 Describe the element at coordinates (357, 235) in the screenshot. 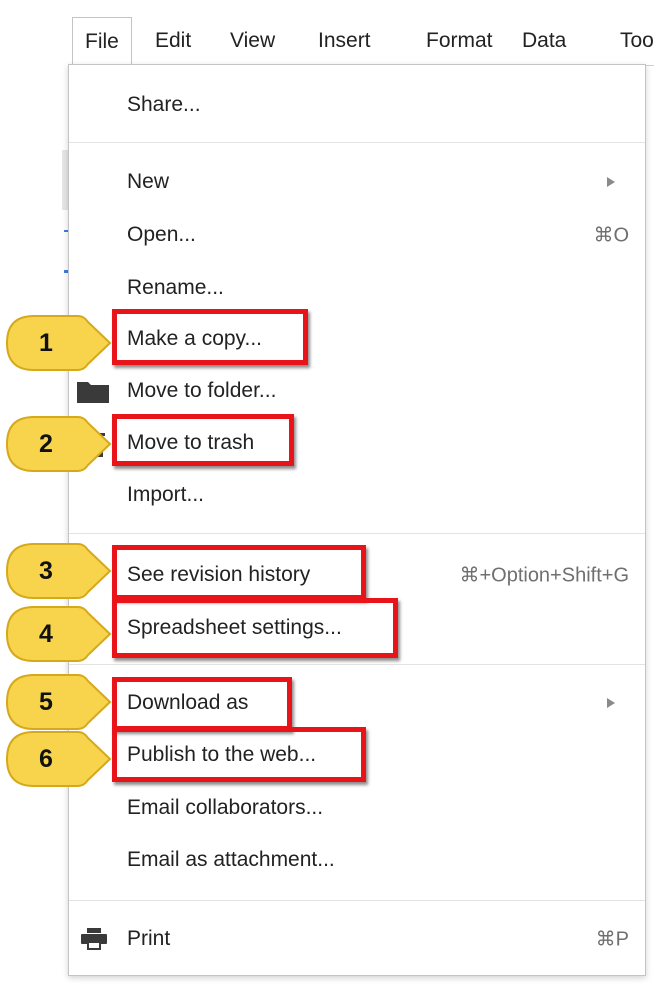

I see `menu-item-open: Open... ⌘O` at that location.